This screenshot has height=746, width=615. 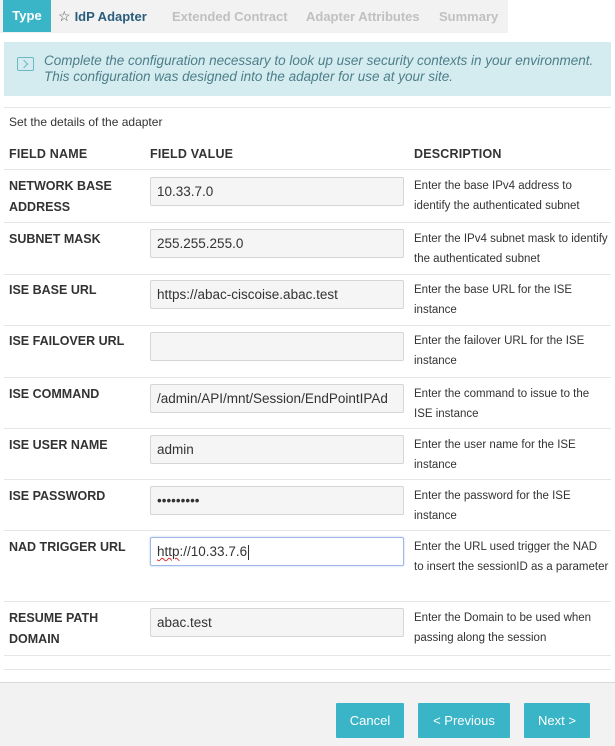 I want to click on field-name-ise-user-name: ISE USER NAME, so click(x=58, y=445).